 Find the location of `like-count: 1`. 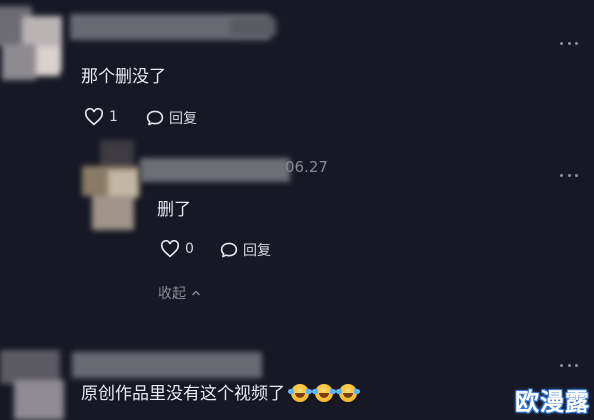

like-count: 1 is located at coordinates (113, 117).